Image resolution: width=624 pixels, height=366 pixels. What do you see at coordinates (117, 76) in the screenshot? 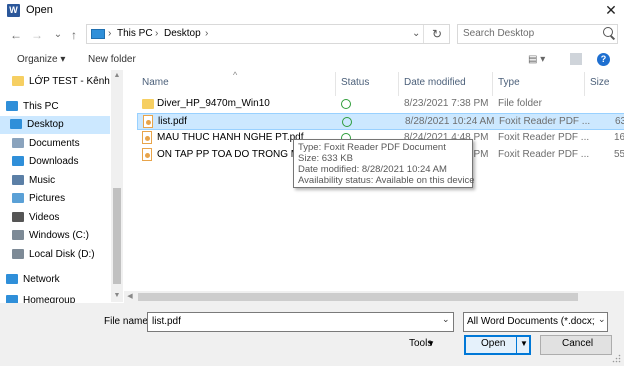
I see `scroll-up-icon: ▲` at bounding box center [117, 76].